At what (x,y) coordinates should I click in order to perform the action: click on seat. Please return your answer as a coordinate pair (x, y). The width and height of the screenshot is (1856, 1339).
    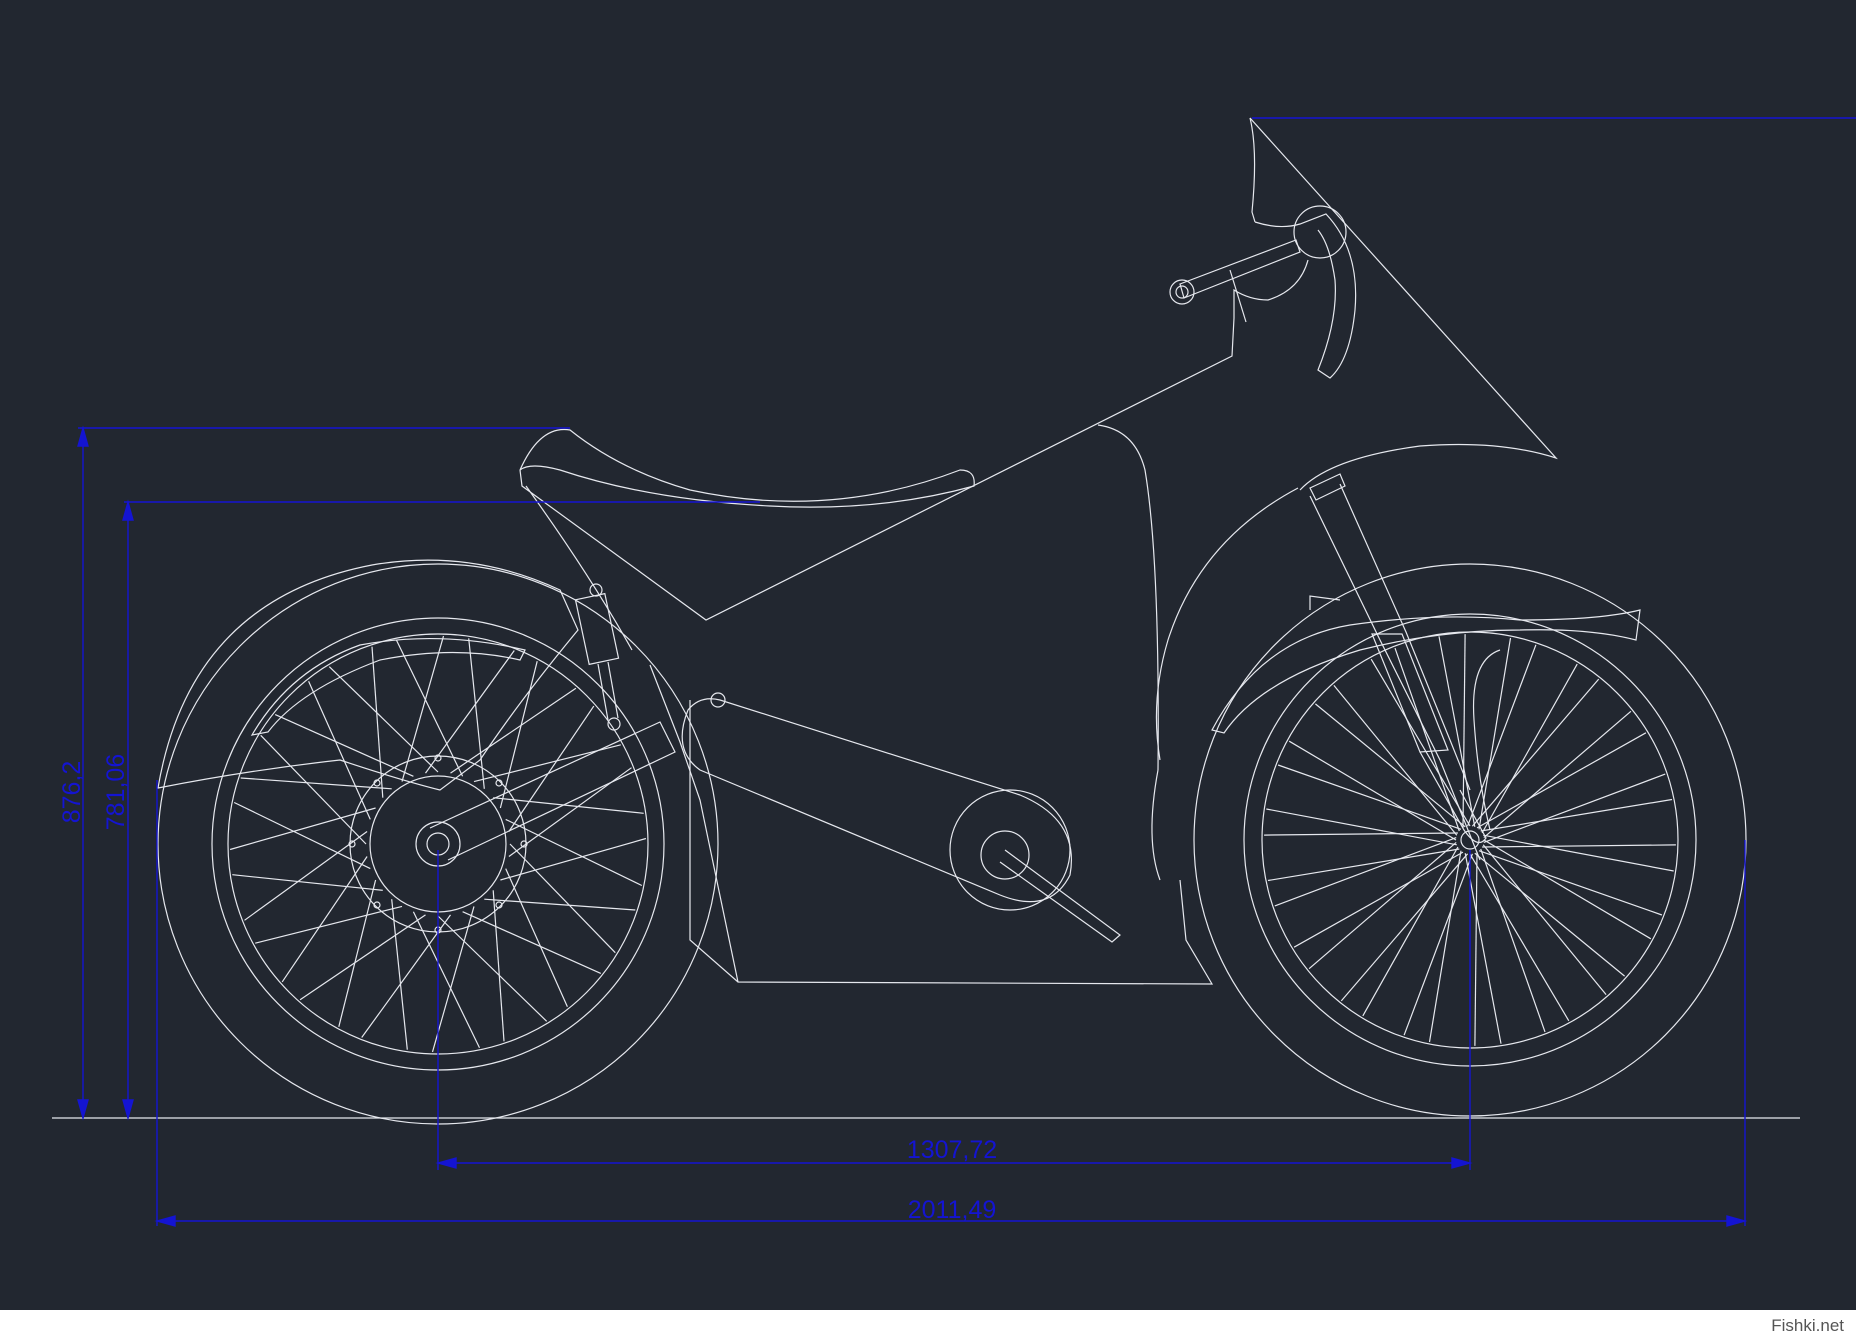
    Looking at the image, I should click on (747, 468).